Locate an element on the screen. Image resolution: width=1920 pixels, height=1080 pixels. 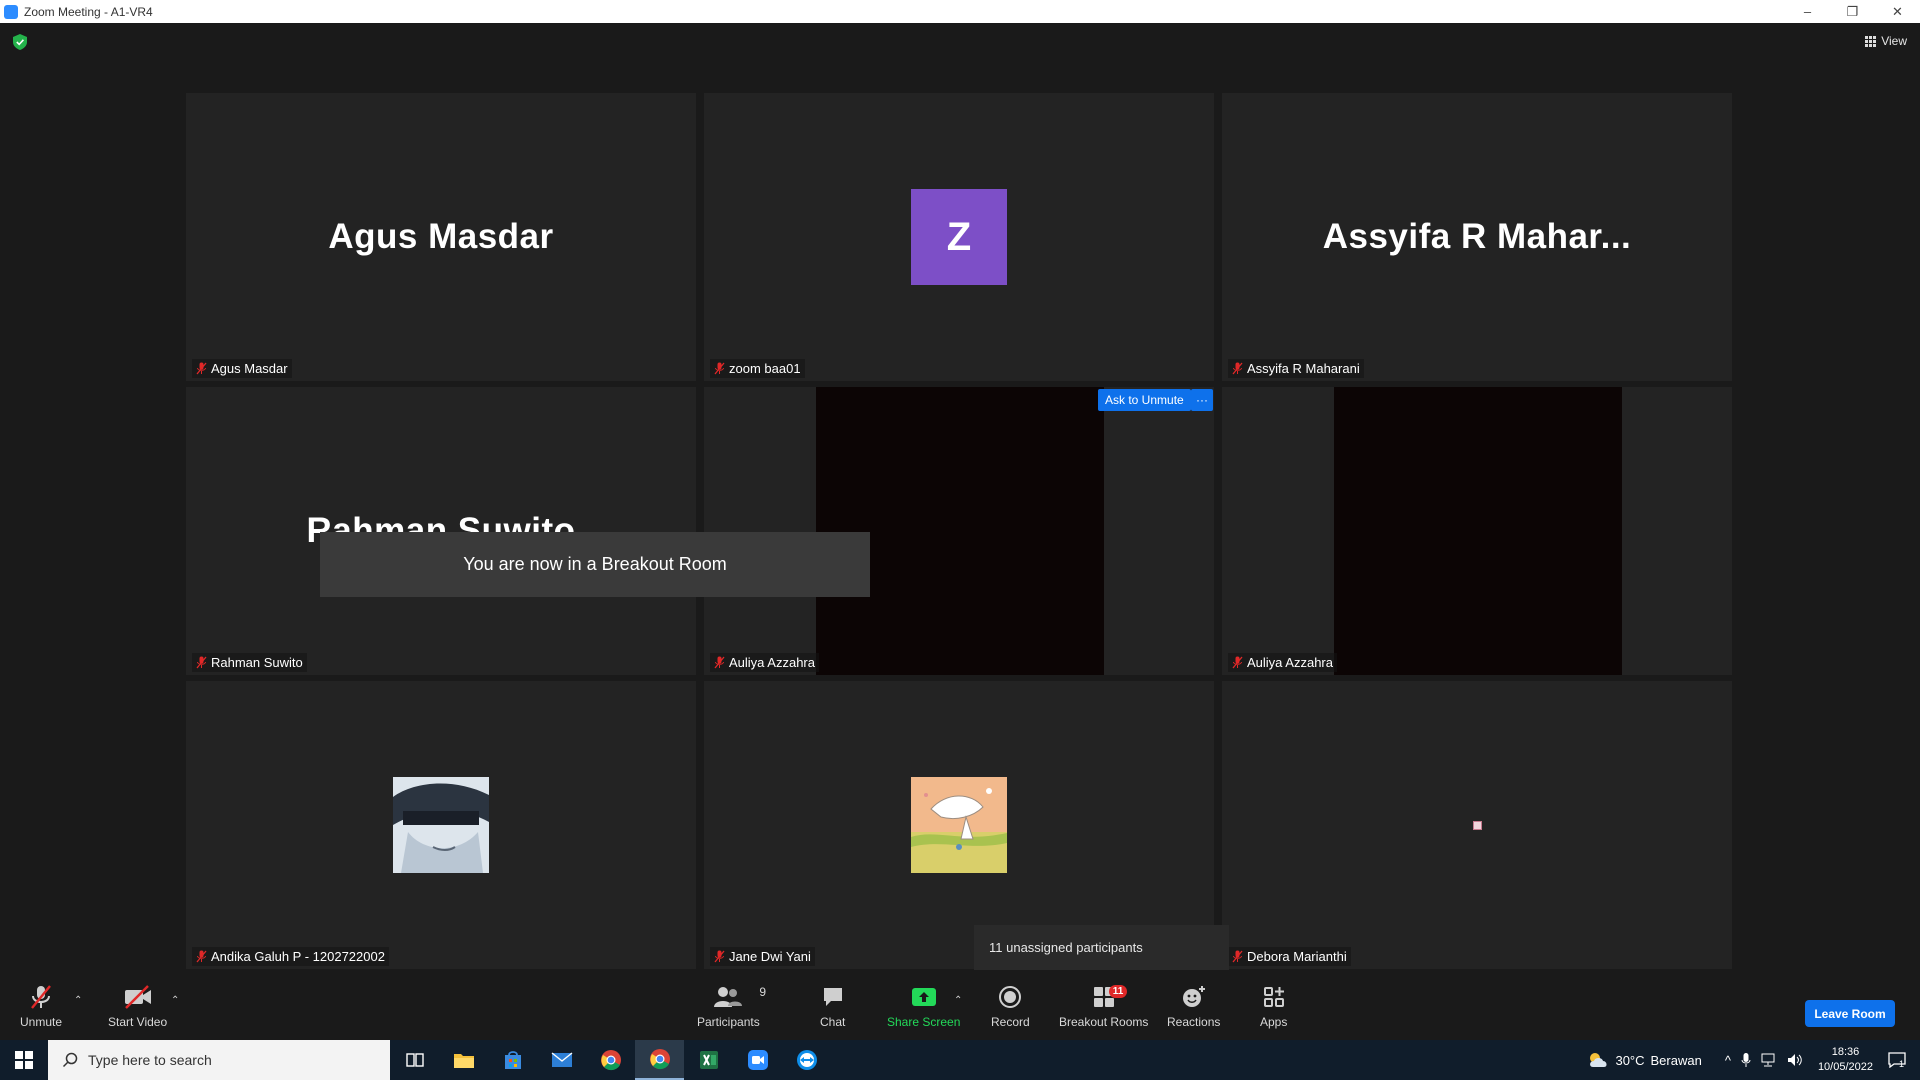
reactions-button: Reactions is located at coordinates (1193, 1006).